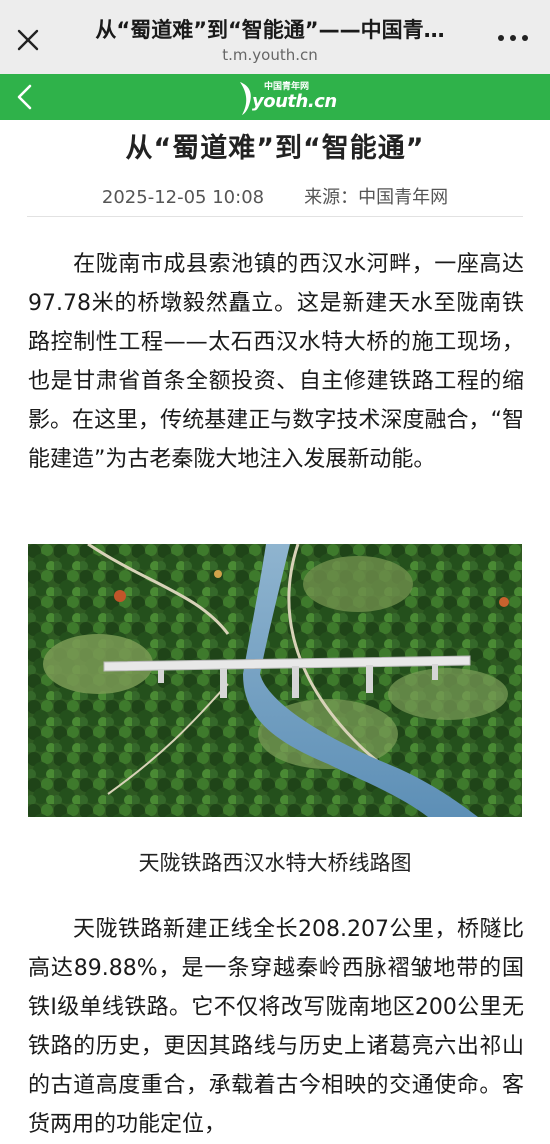 The height and width of the screenshot is (1144, 550). What do you see at coordinates (183, 197) in the screenshot?
I see `publish-date: 2025-12-05 10:08` at bounding box center [183, 197].